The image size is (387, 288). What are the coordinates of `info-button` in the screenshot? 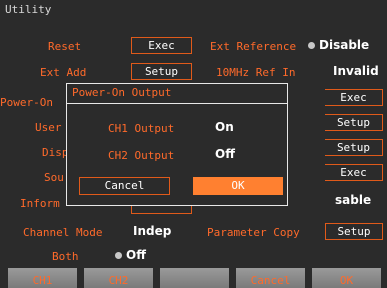 It's located at (161, 210).